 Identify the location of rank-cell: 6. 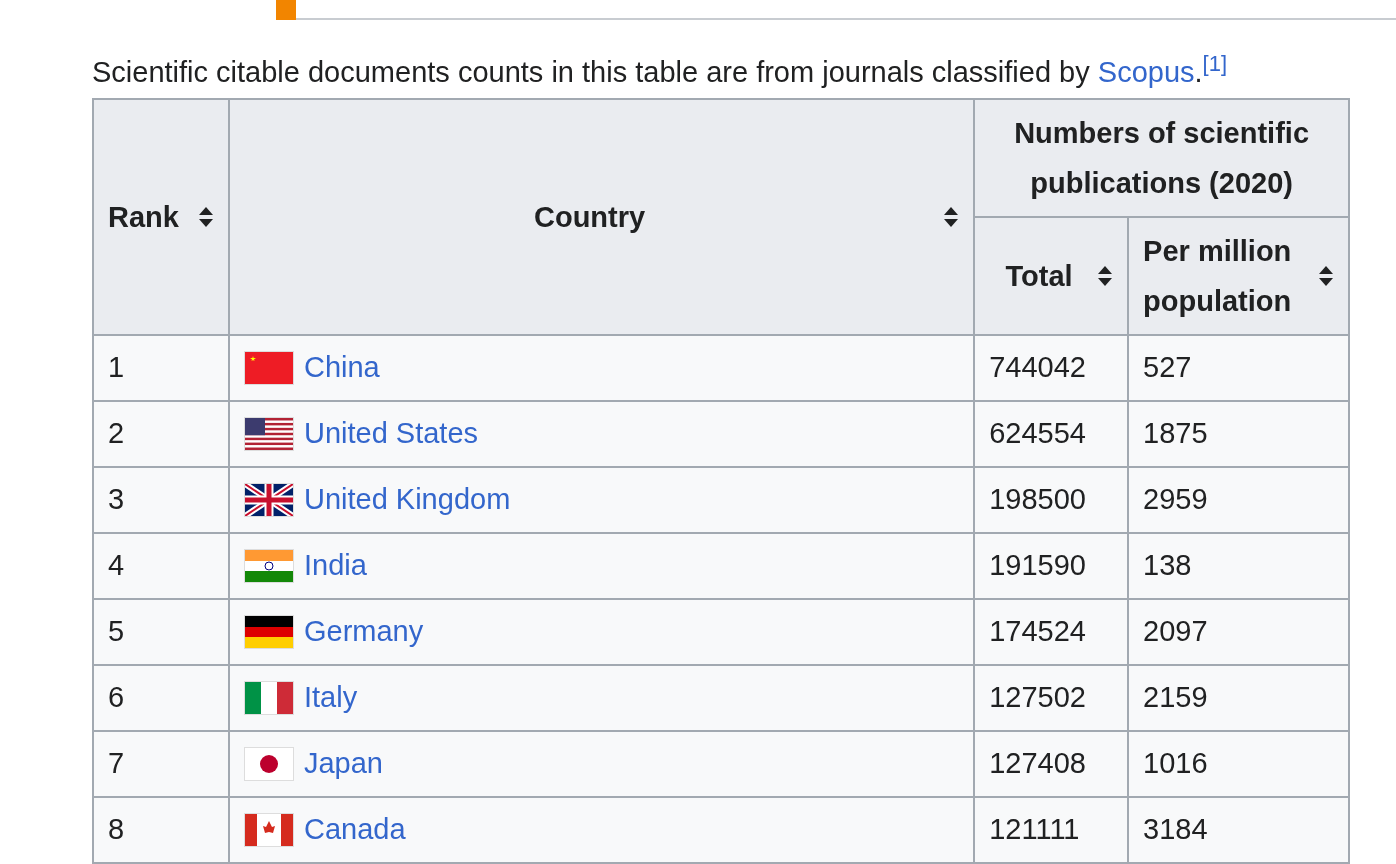
(116, 697).